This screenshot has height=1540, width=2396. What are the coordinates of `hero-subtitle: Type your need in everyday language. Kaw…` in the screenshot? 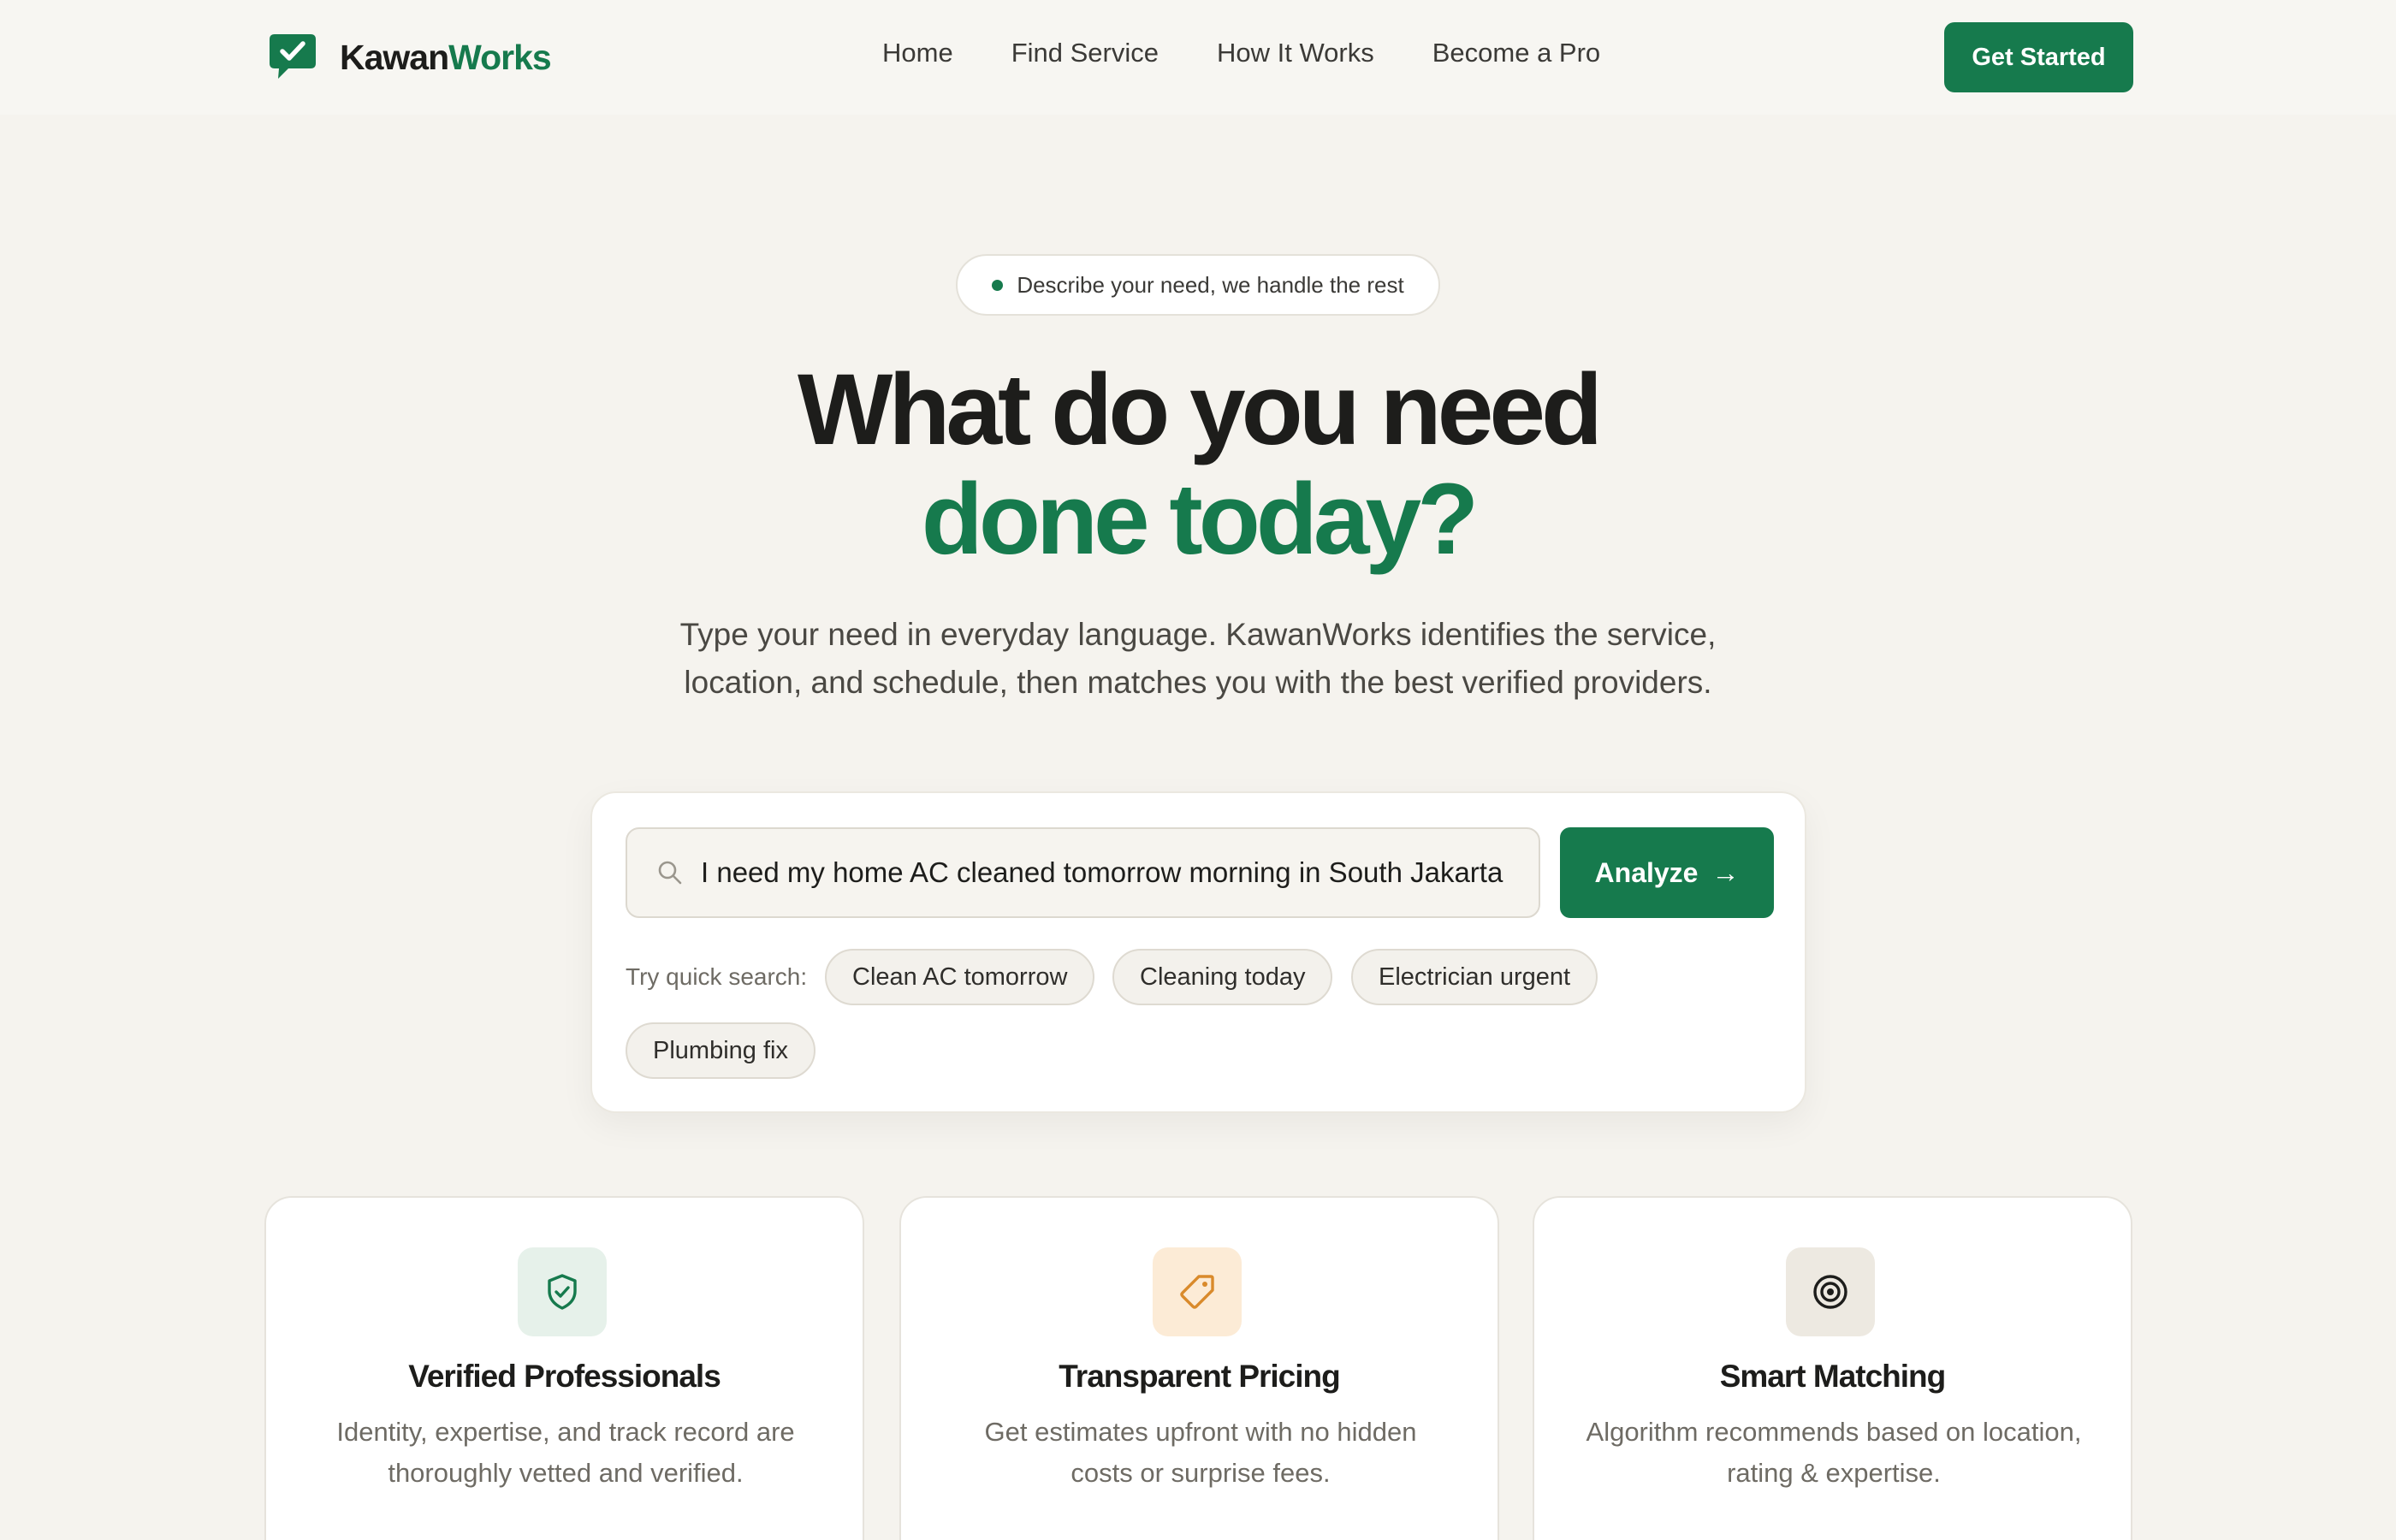 It's located at (1198, 659).